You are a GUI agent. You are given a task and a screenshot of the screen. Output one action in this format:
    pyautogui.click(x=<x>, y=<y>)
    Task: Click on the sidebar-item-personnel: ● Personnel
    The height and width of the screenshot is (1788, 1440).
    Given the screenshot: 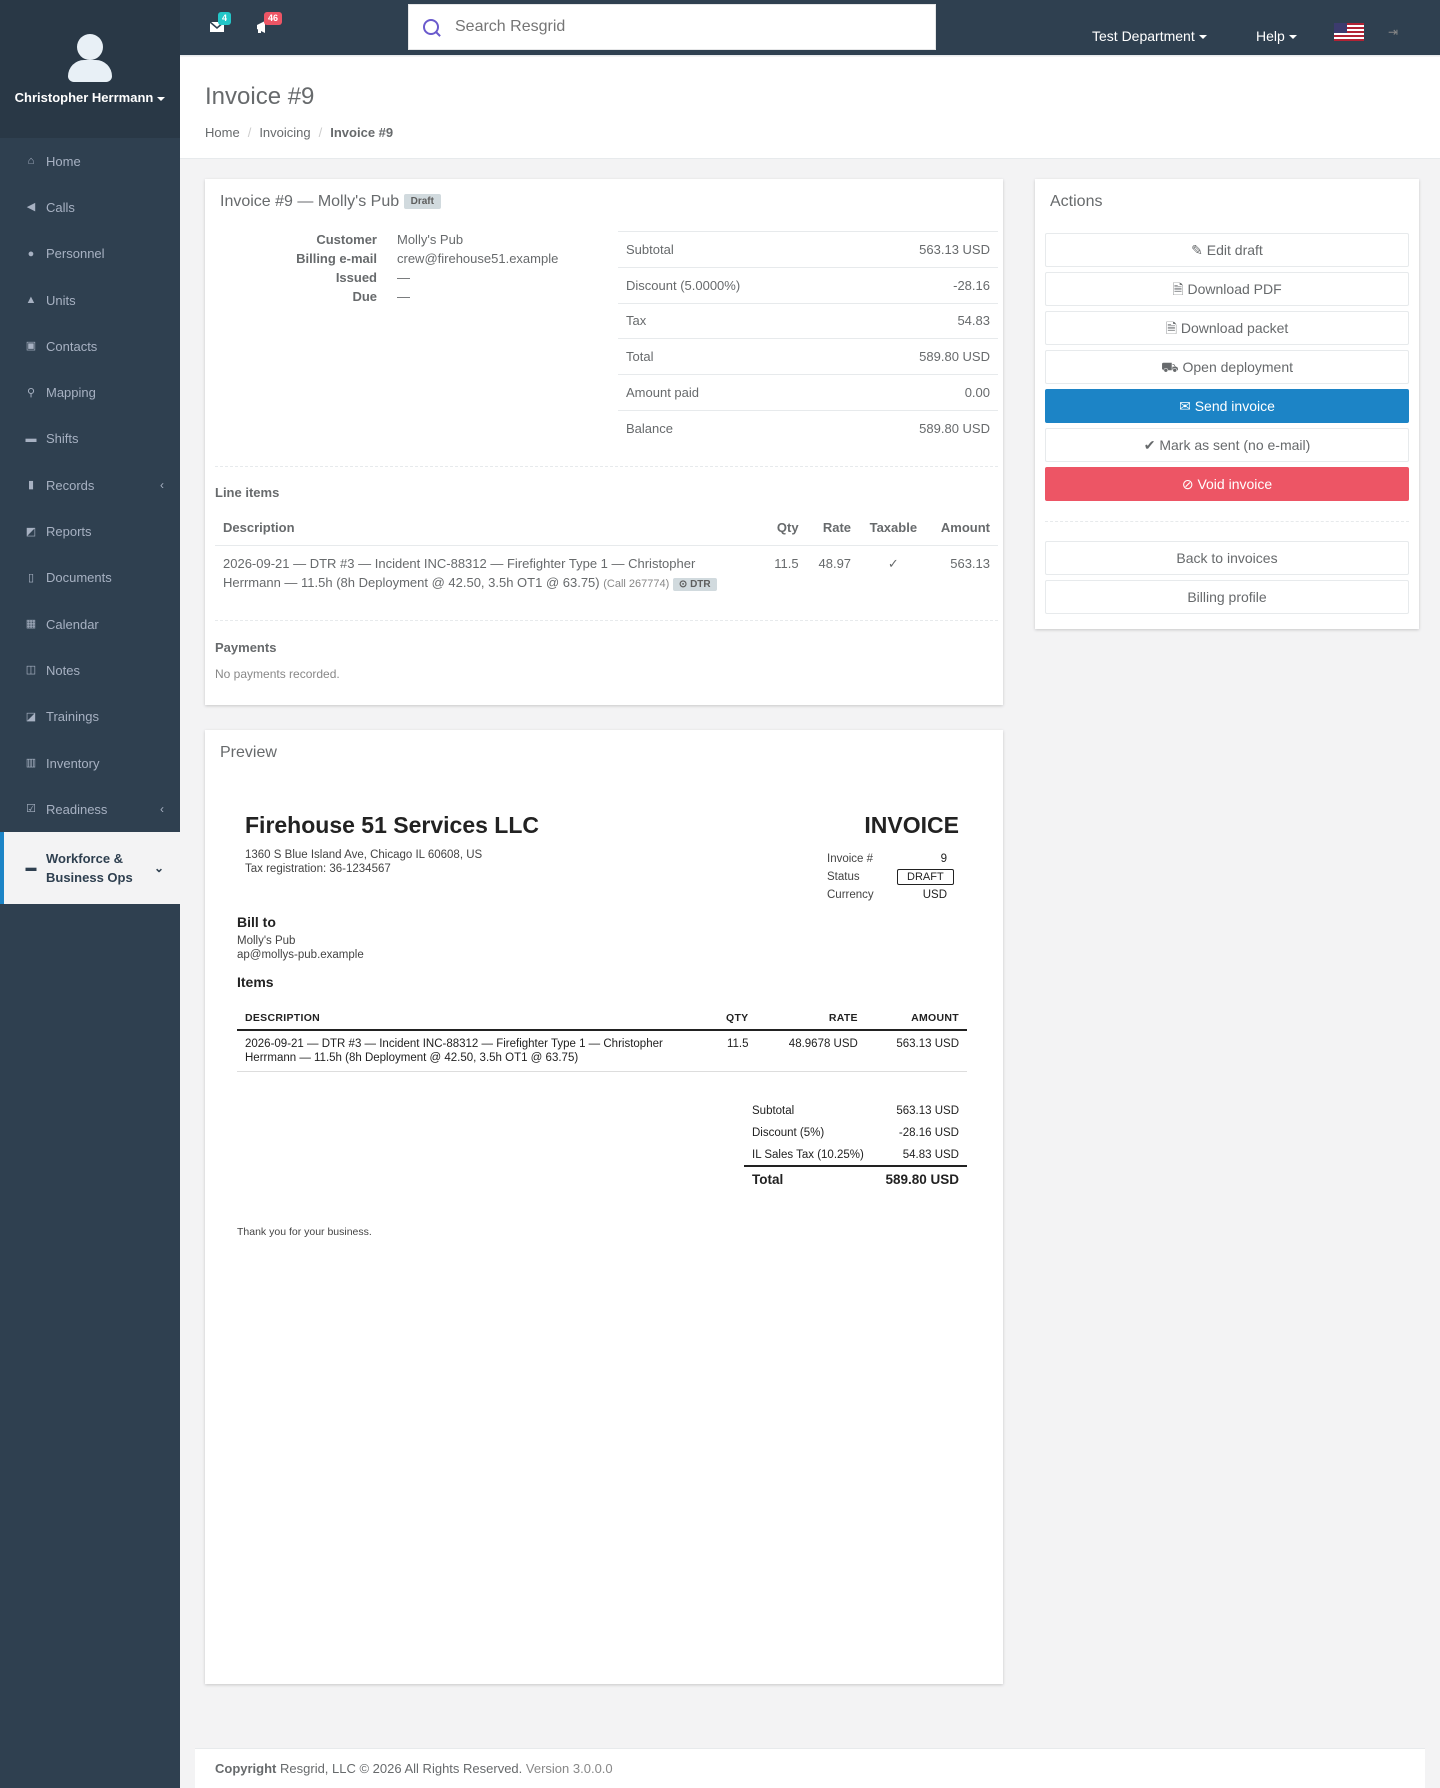 What is the action you would take?
    pyautogui.click(x=90, y=254)
    